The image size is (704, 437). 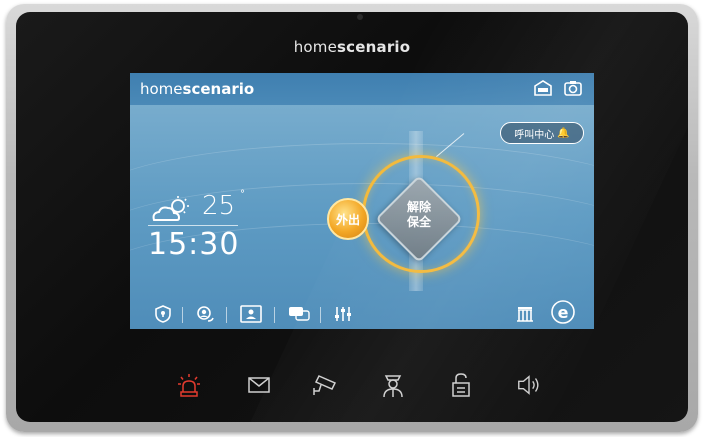 I want to click on degree-symbol: °, so click(x=242, y=194).